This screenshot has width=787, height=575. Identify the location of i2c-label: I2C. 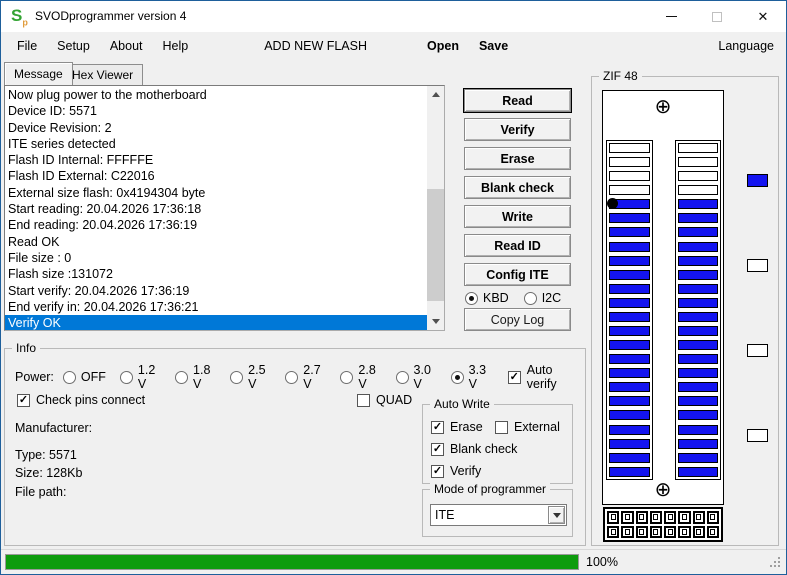
(551, 298).